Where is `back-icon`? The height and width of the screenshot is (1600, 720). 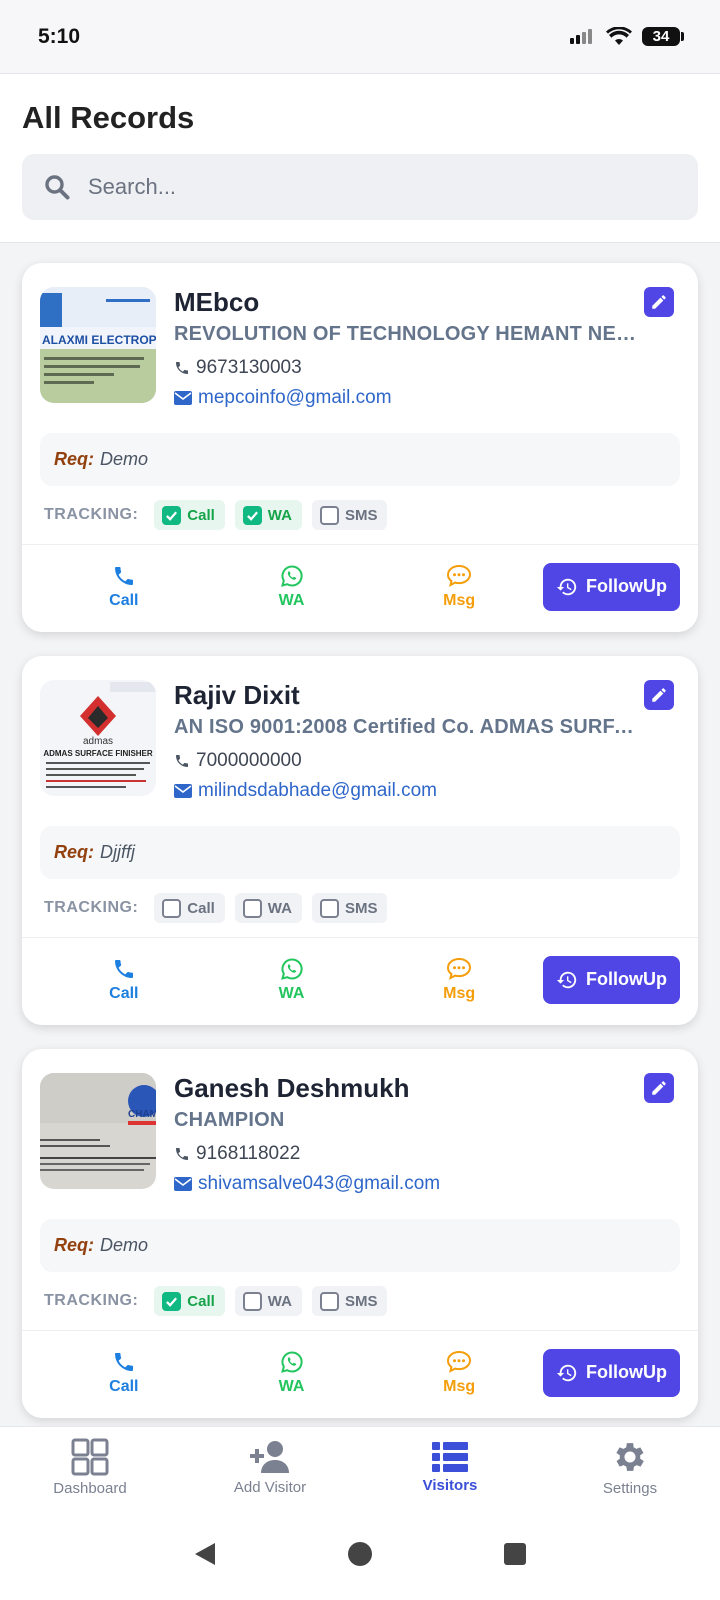 back-icon is located at coordinates (205, 1554).